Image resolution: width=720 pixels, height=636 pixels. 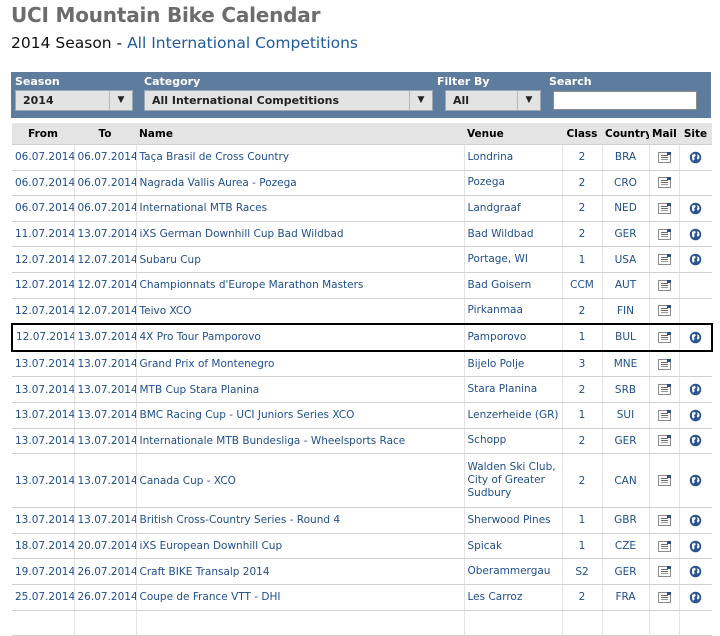 I want to click on cell-event-name: 4X Pro Tour Pamporovo, so click(x=300, y=337).